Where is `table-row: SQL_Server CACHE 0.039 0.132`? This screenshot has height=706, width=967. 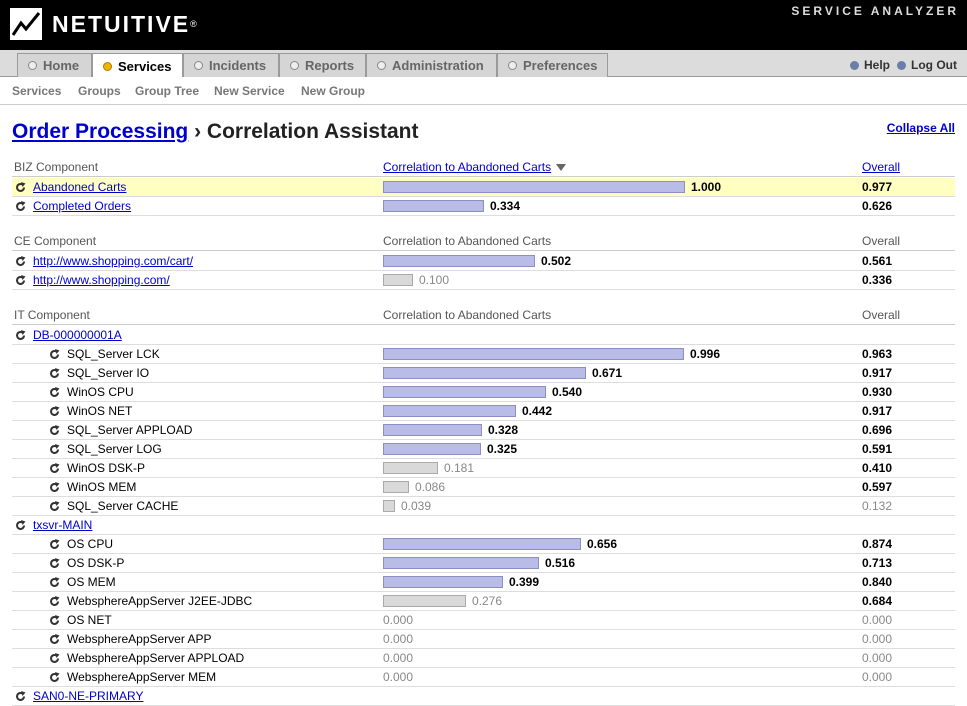
table-row: SQL_Server CACHE 0.039 0.132 is located at coordinates (483, 506).